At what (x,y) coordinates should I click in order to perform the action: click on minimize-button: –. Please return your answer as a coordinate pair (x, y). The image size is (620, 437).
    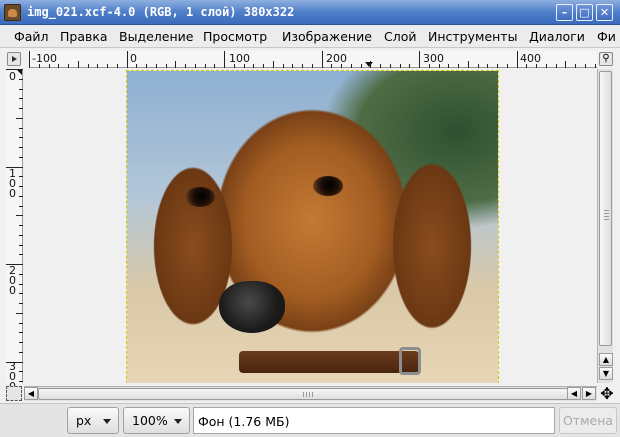
    Looking at the image, I should click on (564, 12).